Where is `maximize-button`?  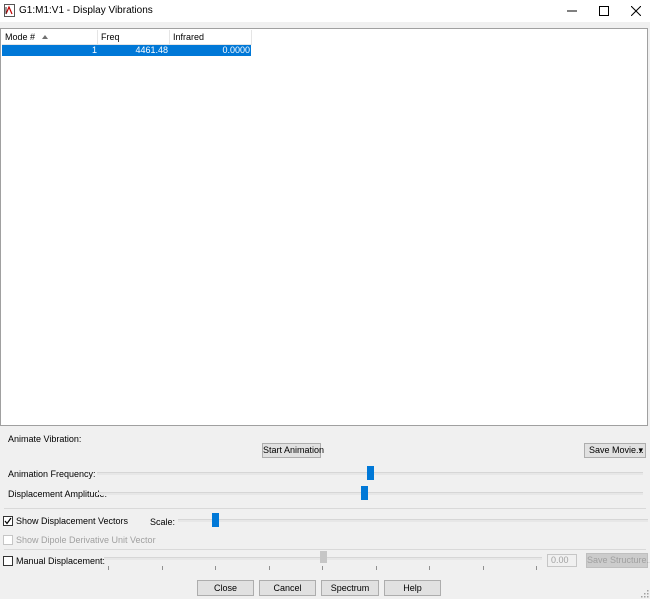 maximize-button is located at coordinates (604, 11).